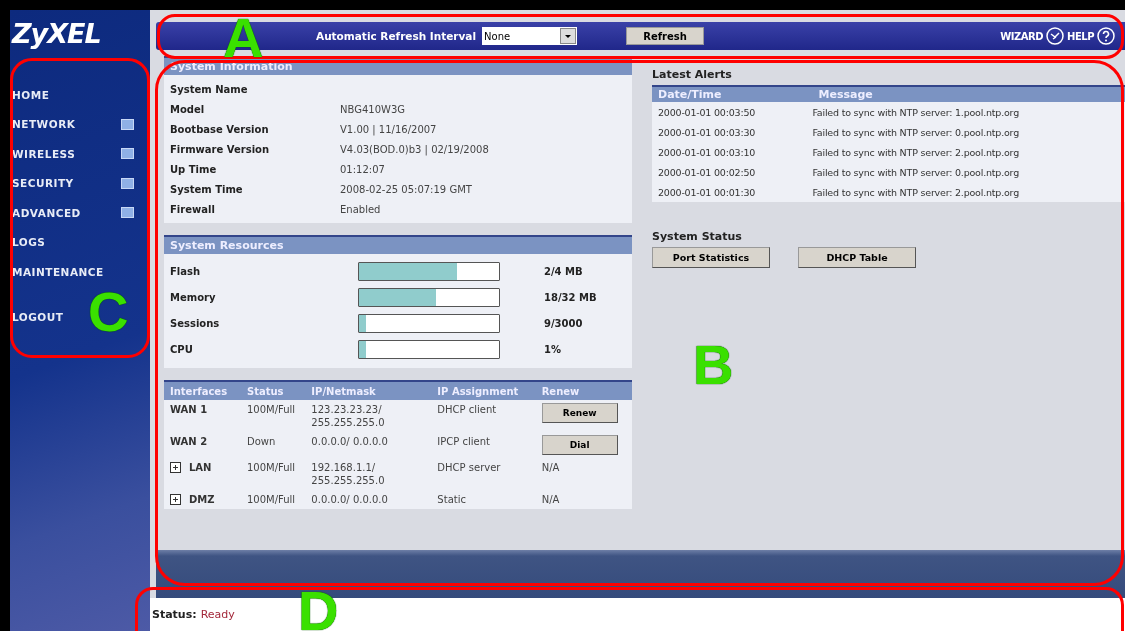  Describe the element at coordinates (1080, 36) in the screenshot. I see `help-link: HELP` at that location.